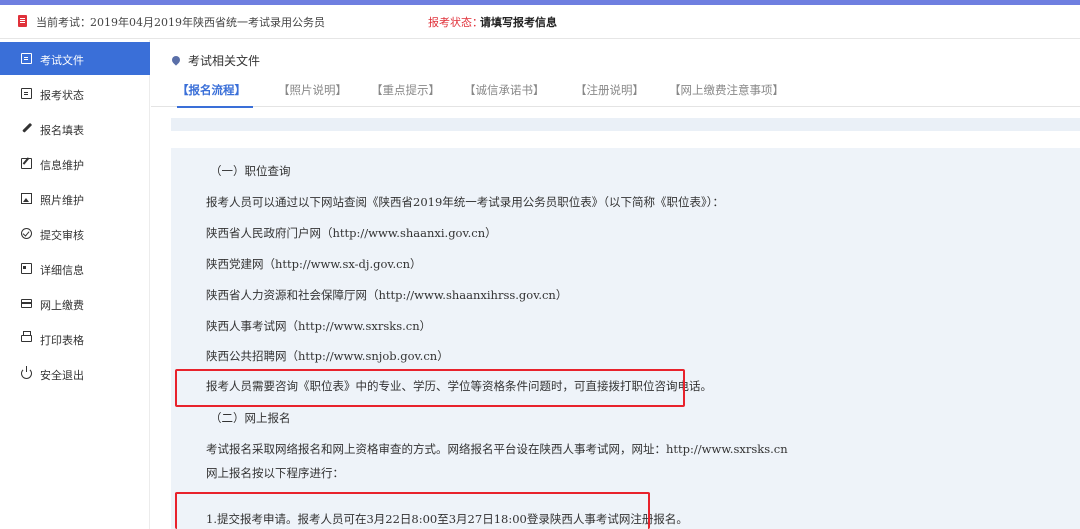 This screenshot has width=1080, height=529. Describe the element at coordinates (319, 326) in the screenshot. I see `site-link-sxrsks: 陕西人事考试网（http://www.sxrsks.cn）` at that location.